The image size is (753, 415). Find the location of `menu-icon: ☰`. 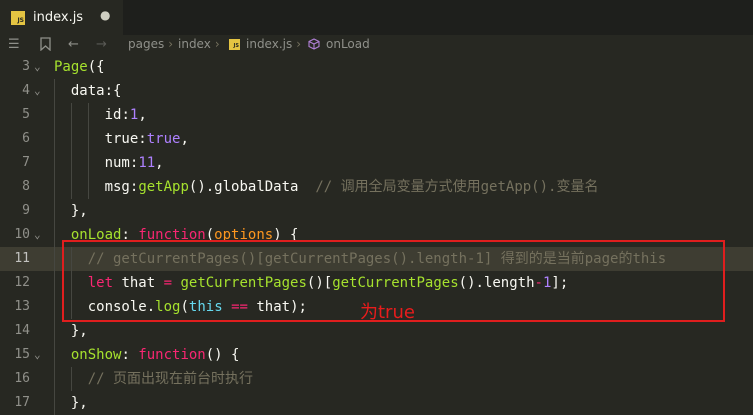

menu-icon: ☰ is located at coordinates (14, 44).